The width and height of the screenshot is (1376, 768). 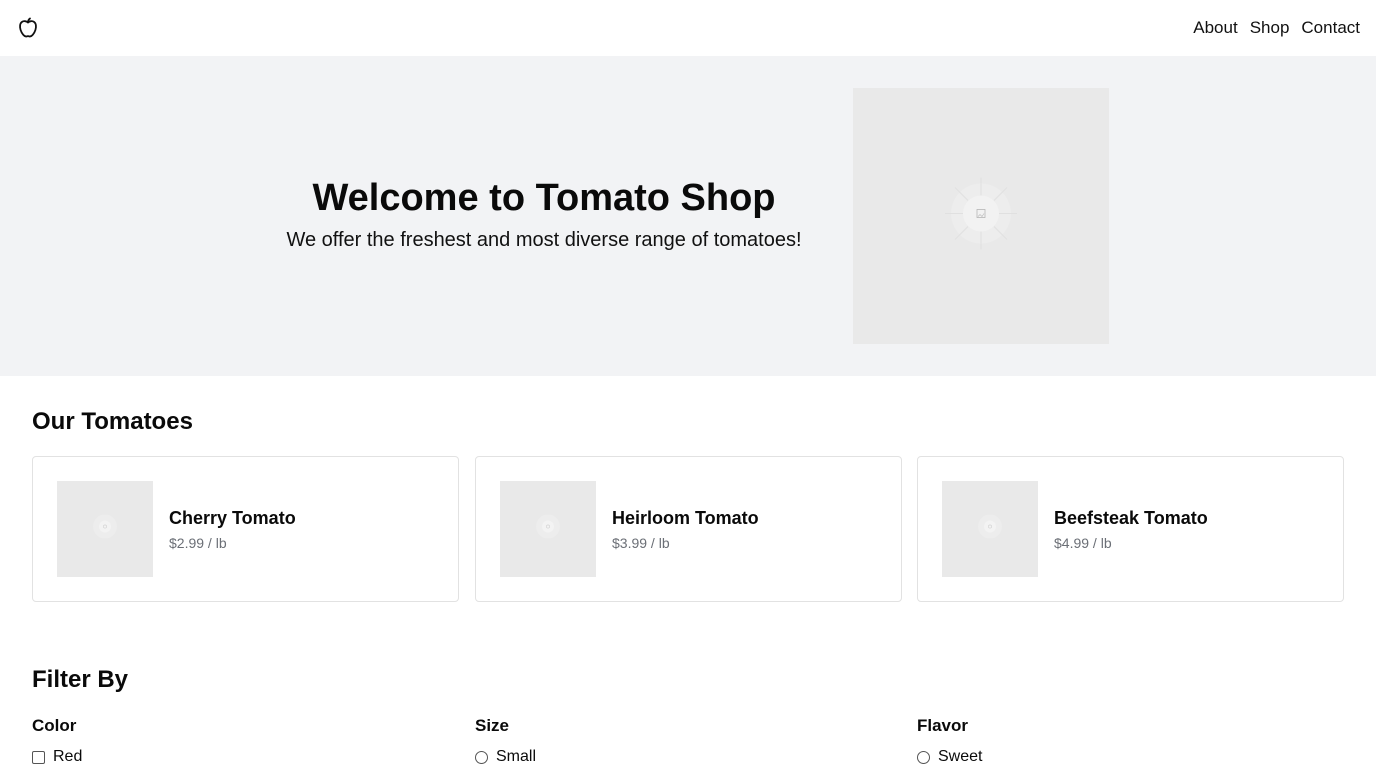 What do you see at coordinates (54, 725) in the screenshot?
I see `filter-heading: Color` at bounding box center [54, 725].